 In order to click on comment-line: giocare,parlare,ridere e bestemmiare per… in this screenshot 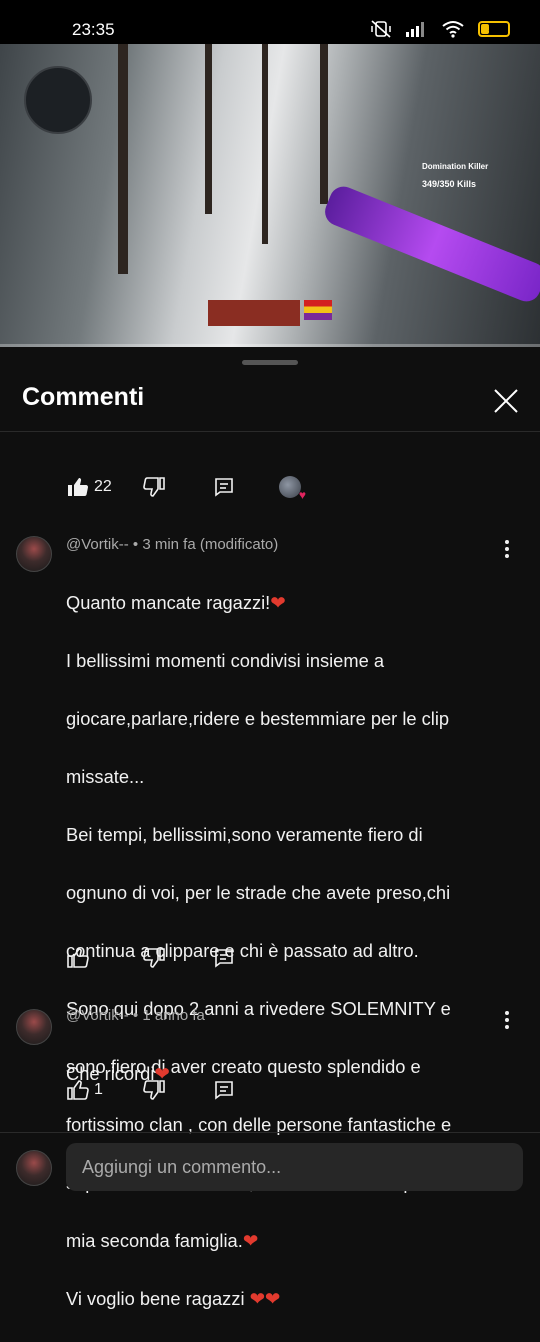, I will do `click(258, 718)`.